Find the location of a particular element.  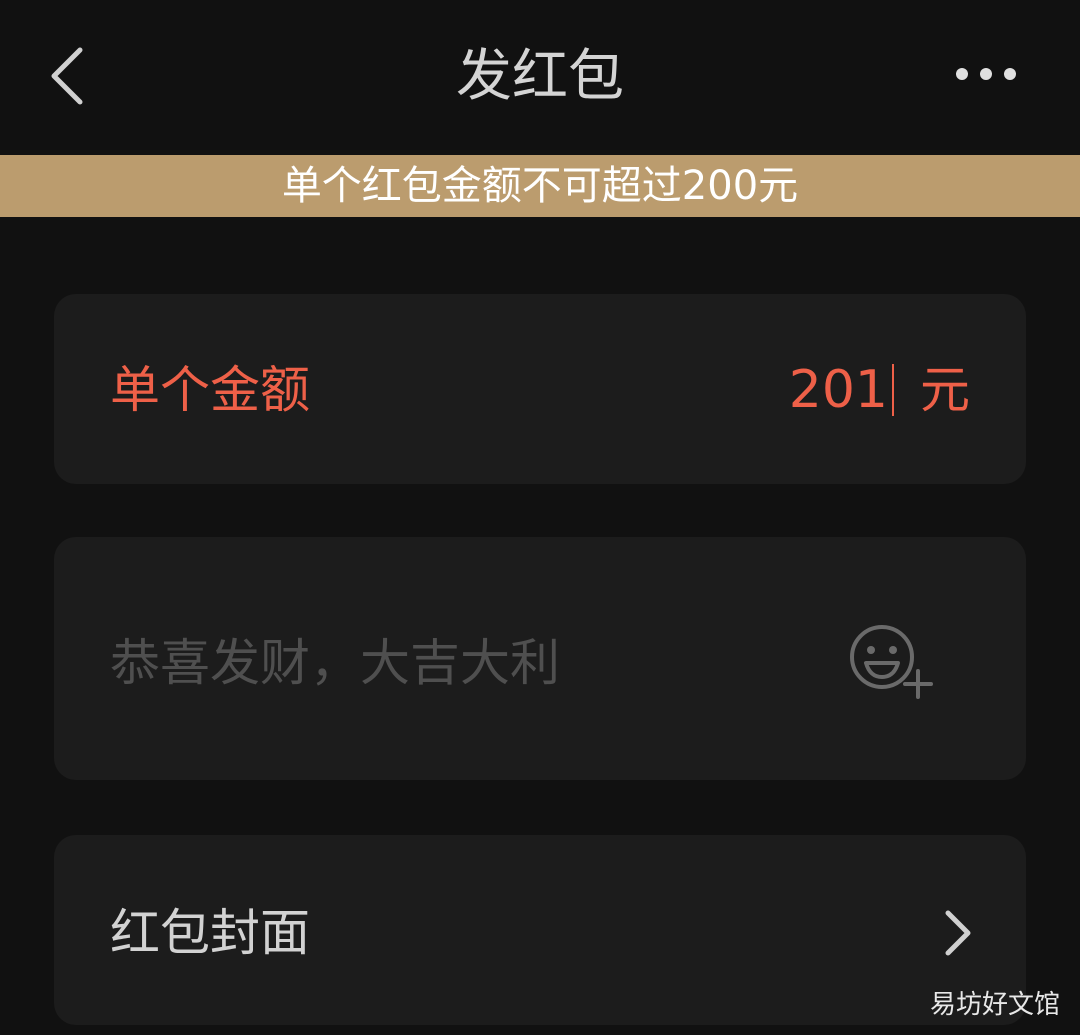

chevron-right-icon is located at coordinates (958, 933).